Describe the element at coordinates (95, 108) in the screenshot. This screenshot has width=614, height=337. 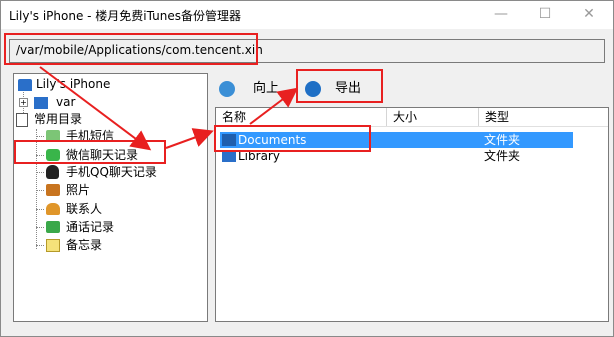
I see `arrow-path-to-wechat` at that location.